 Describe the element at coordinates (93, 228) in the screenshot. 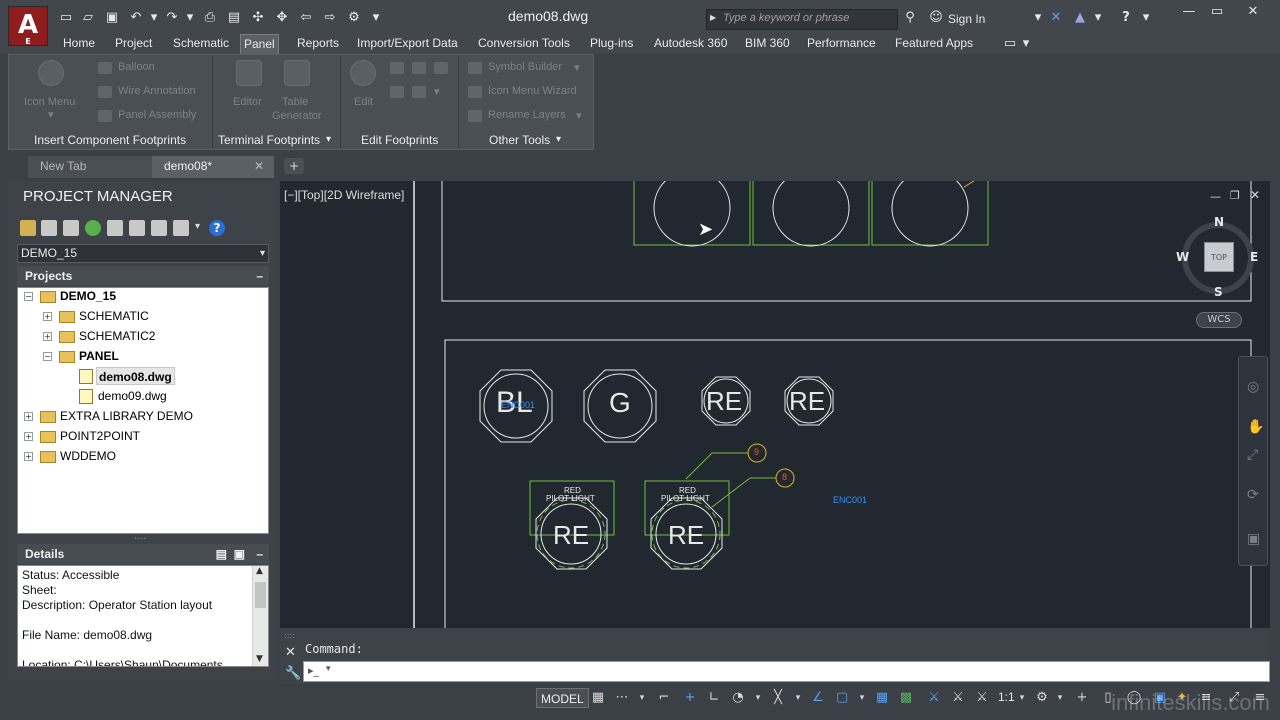

I see `refresh-icon` at that location.